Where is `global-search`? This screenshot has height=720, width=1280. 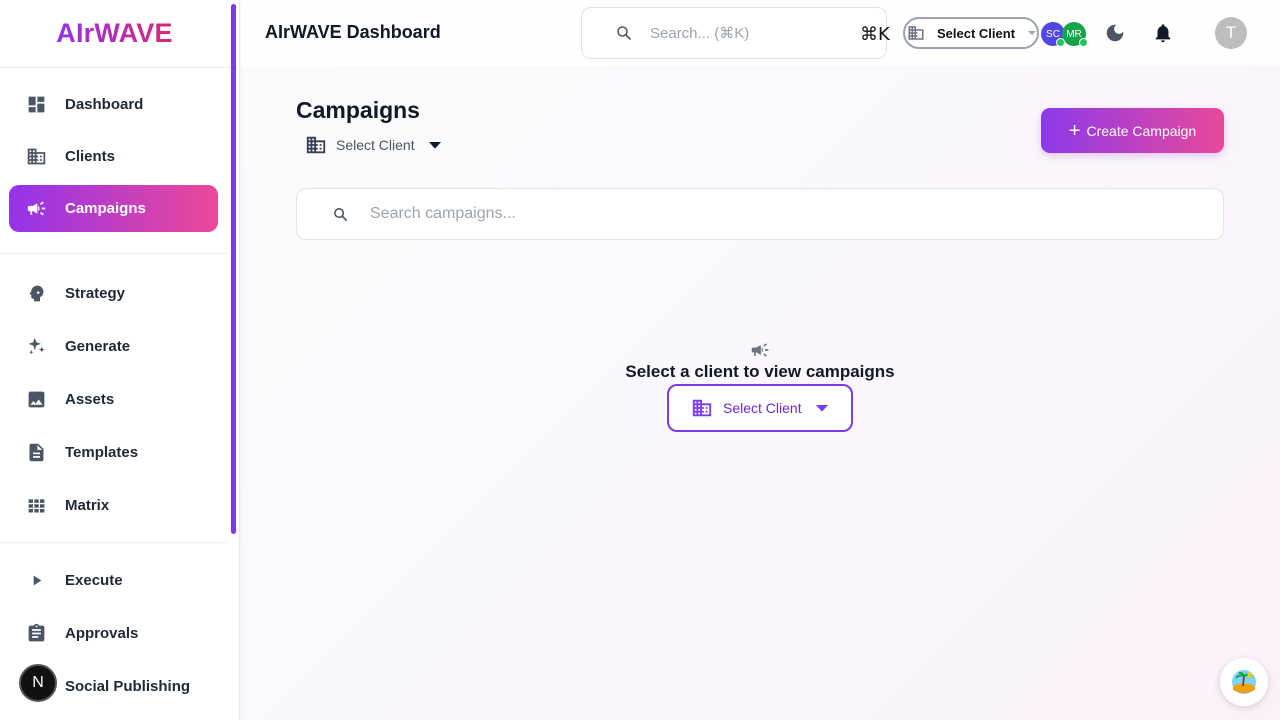
global-search is located at coordinates (734, 33).